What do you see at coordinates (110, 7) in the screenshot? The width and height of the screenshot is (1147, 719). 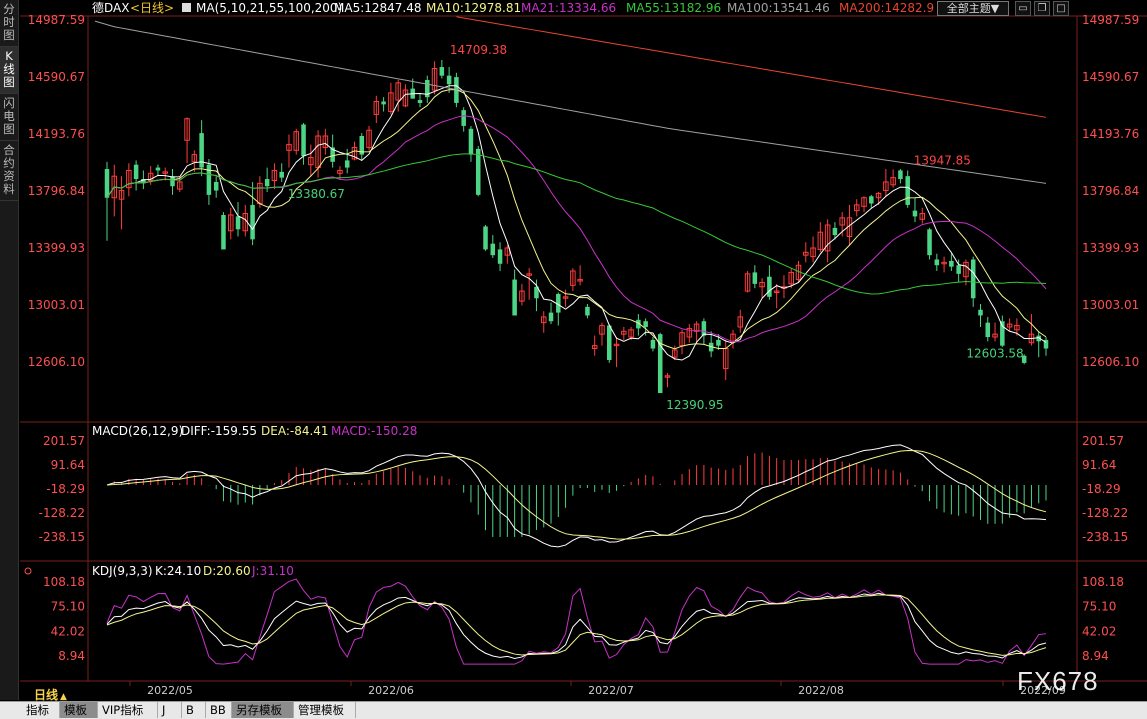 I see `symbol-label: 德DAX` at bounding box center [110, 7].